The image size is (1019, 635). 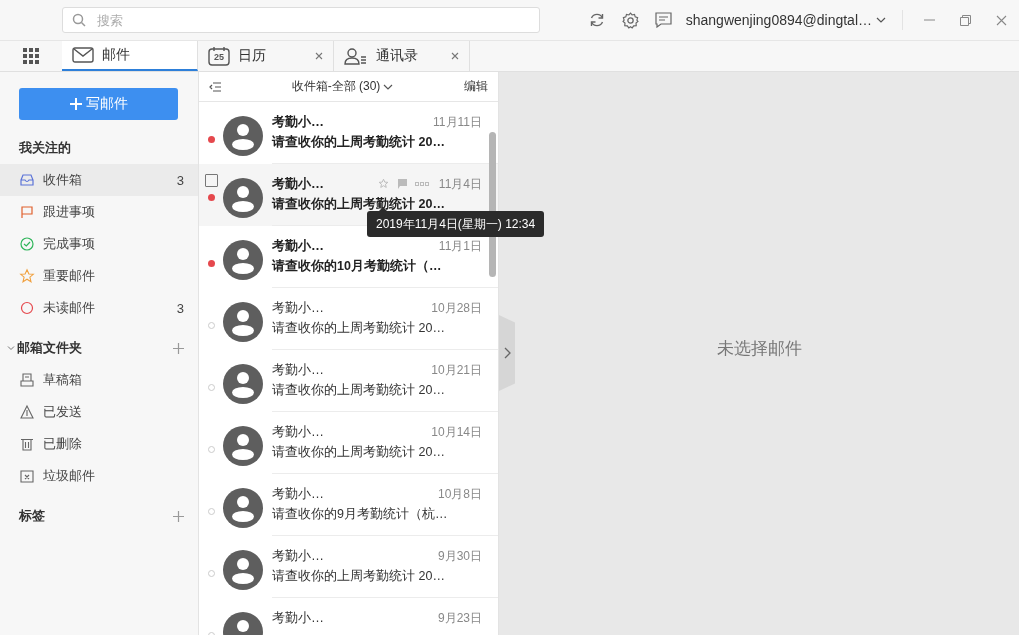 I want to click on item-label: 已发送, so click(x=62, y=412).